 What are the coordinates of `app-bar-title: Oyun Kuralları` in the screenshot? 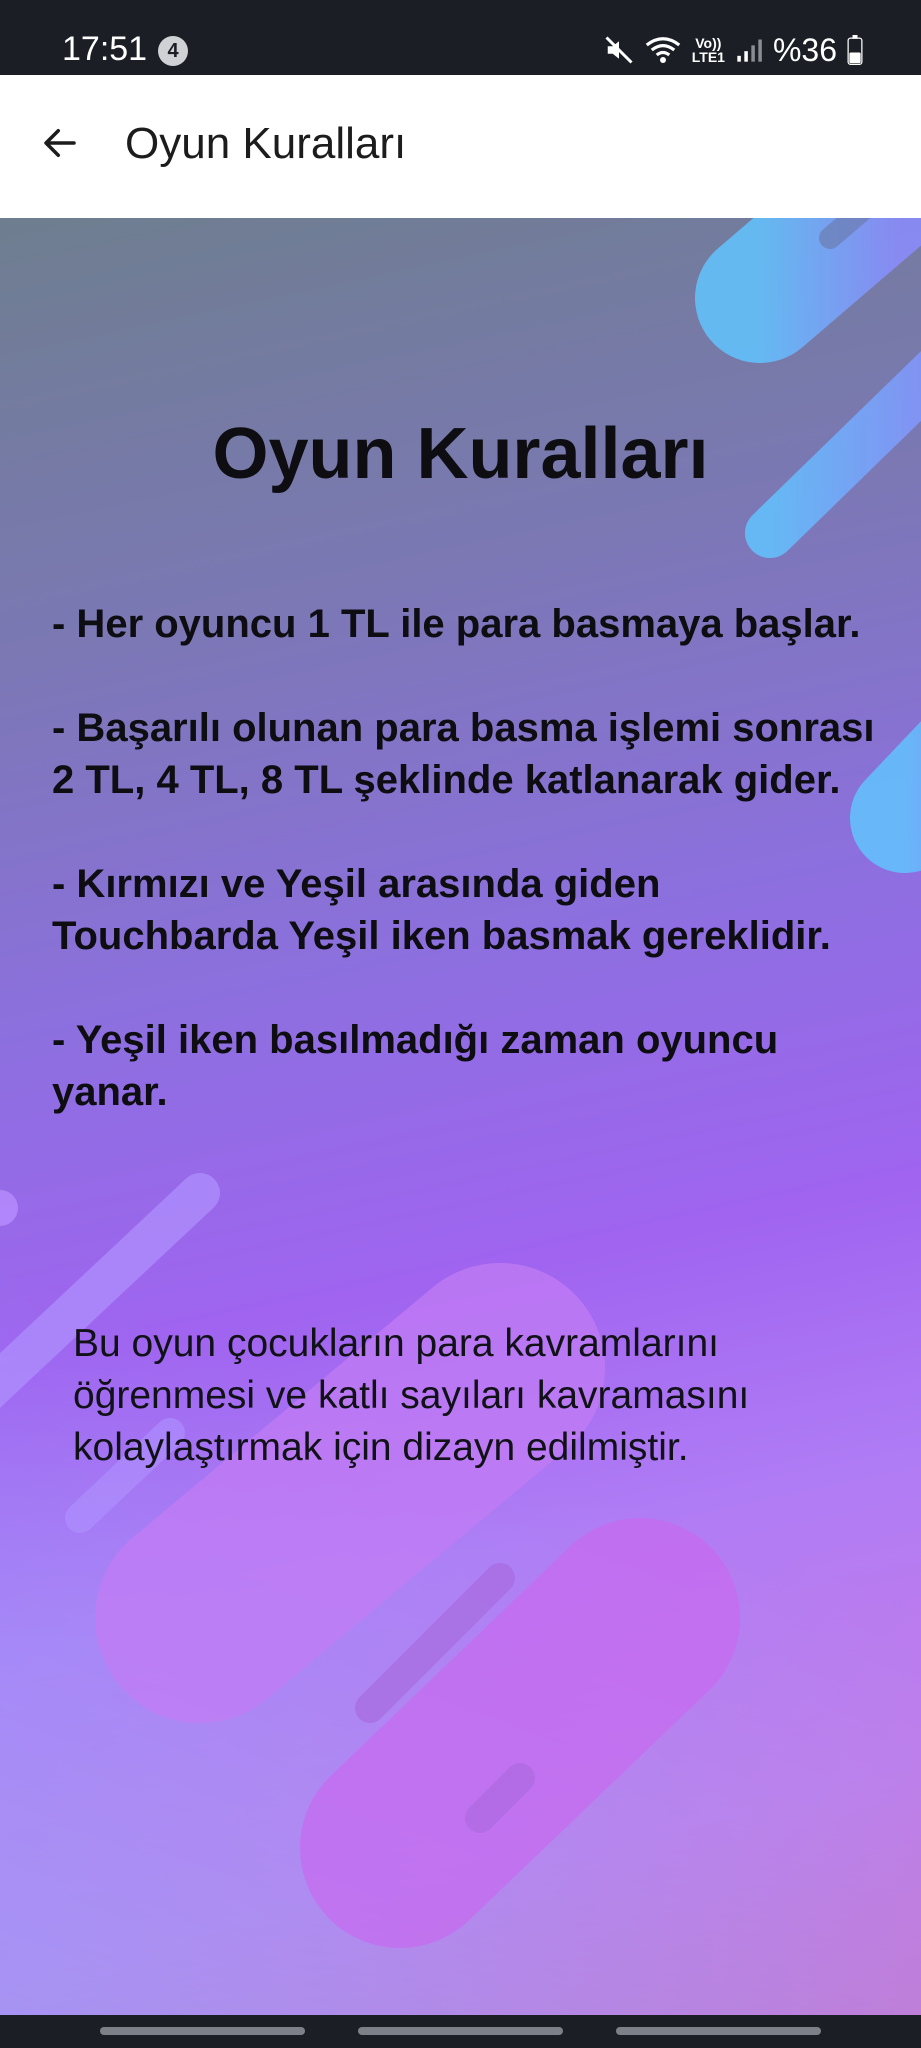 It's located at (266, 143).